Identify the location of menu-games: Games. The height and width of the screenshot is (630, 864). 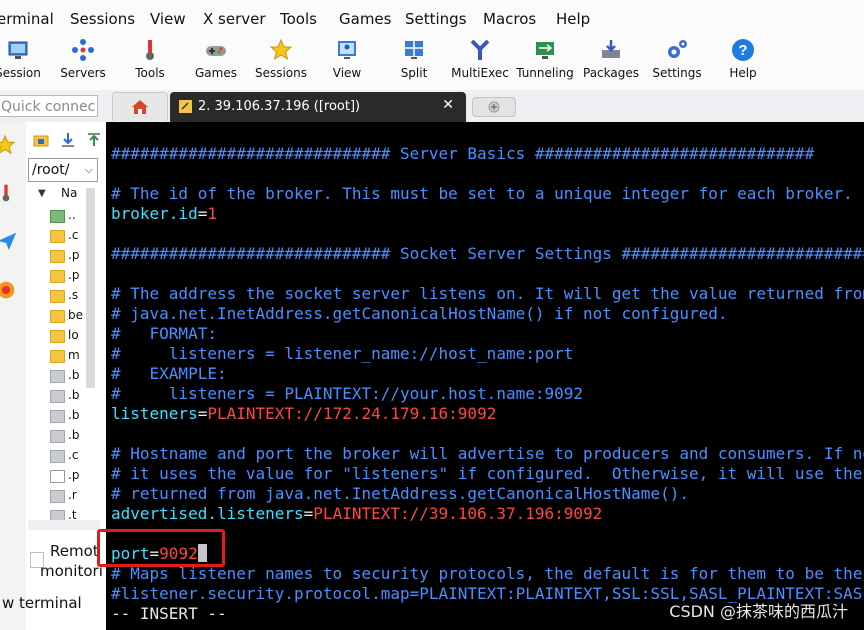
(365, 19).